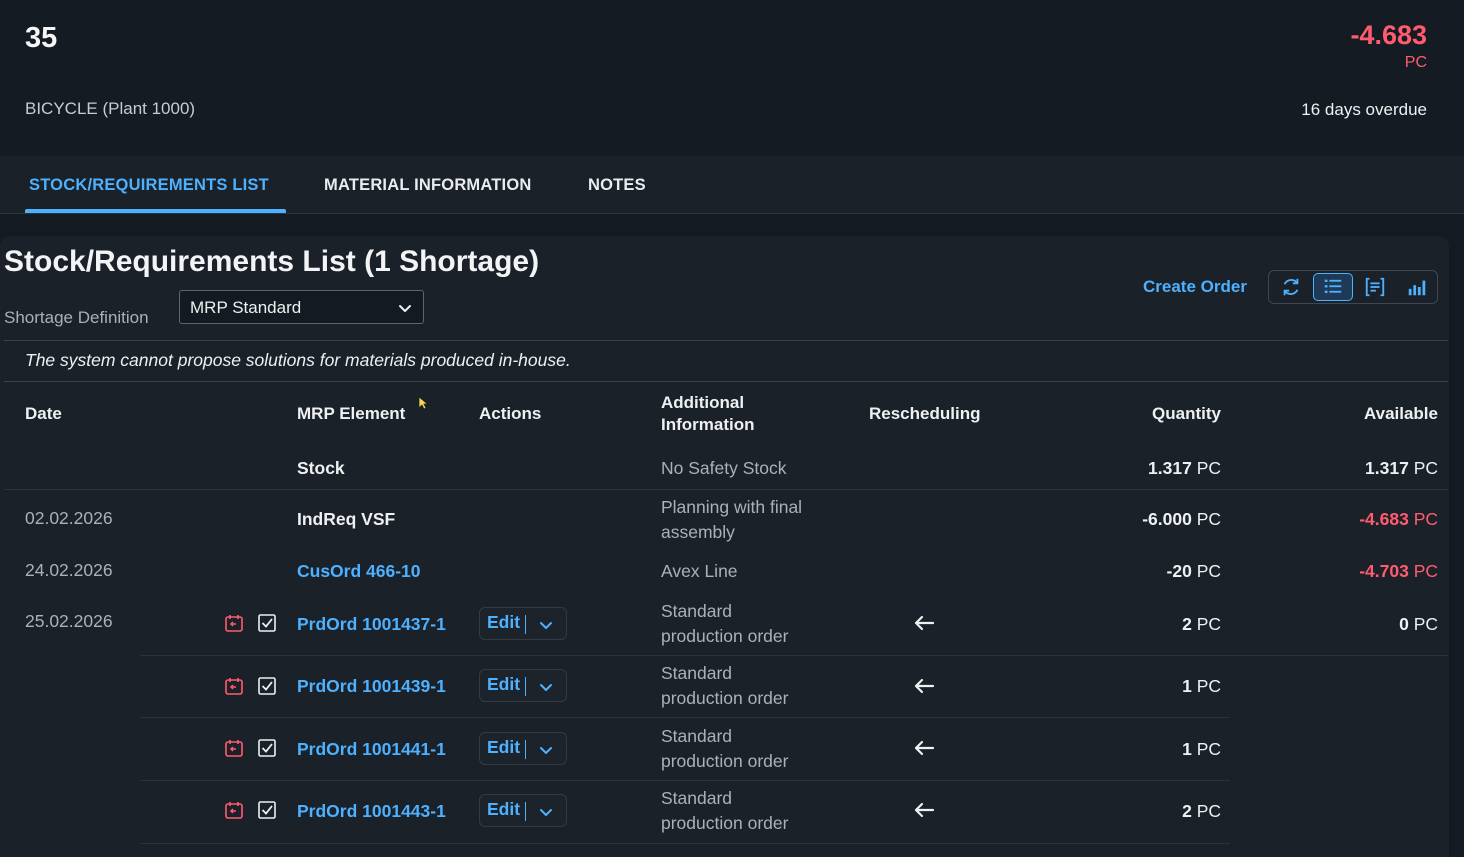 Image resolution: width=1464 pixels, height=857 pixels. Describe the element at coordinates (149, 185) in the screenshot. I see `tab-stock-requirements-list: STOCK/REQUIREMENTS LIST` at that location.